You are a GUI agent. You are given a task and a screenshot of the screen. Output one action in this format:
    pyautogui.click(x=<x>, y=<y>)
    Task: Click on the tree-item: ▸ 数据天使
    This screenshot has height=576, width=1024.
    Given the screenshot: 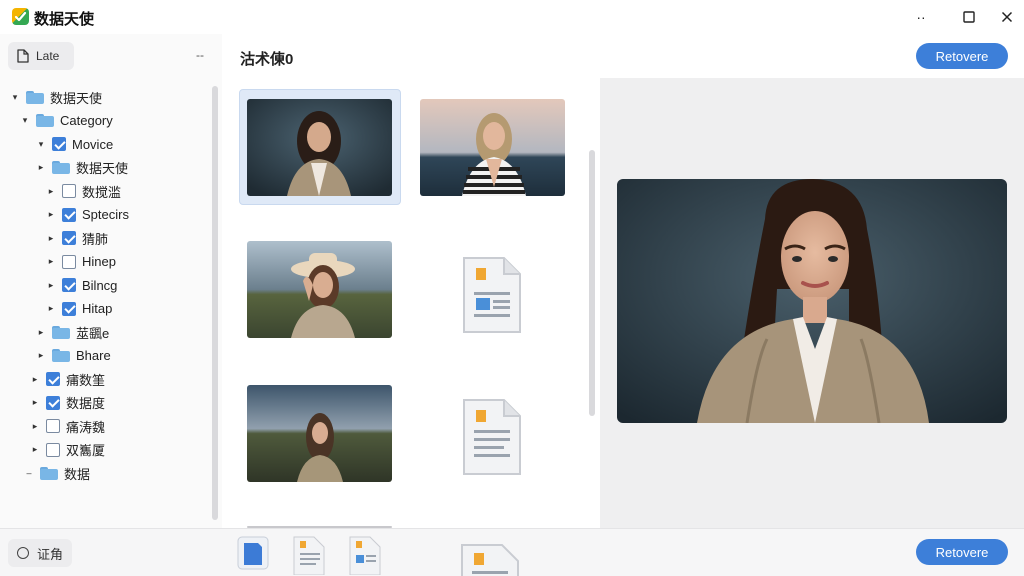 What is the action you would take?
    pyautogui.click(x=82, y=168)
    